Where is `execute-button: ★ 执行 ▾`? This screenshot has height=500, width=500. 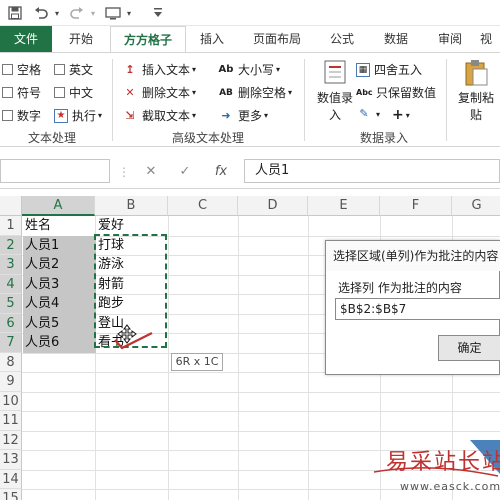
execute-button: ★ 执行 ▾ is located at coordinates (78, 115).